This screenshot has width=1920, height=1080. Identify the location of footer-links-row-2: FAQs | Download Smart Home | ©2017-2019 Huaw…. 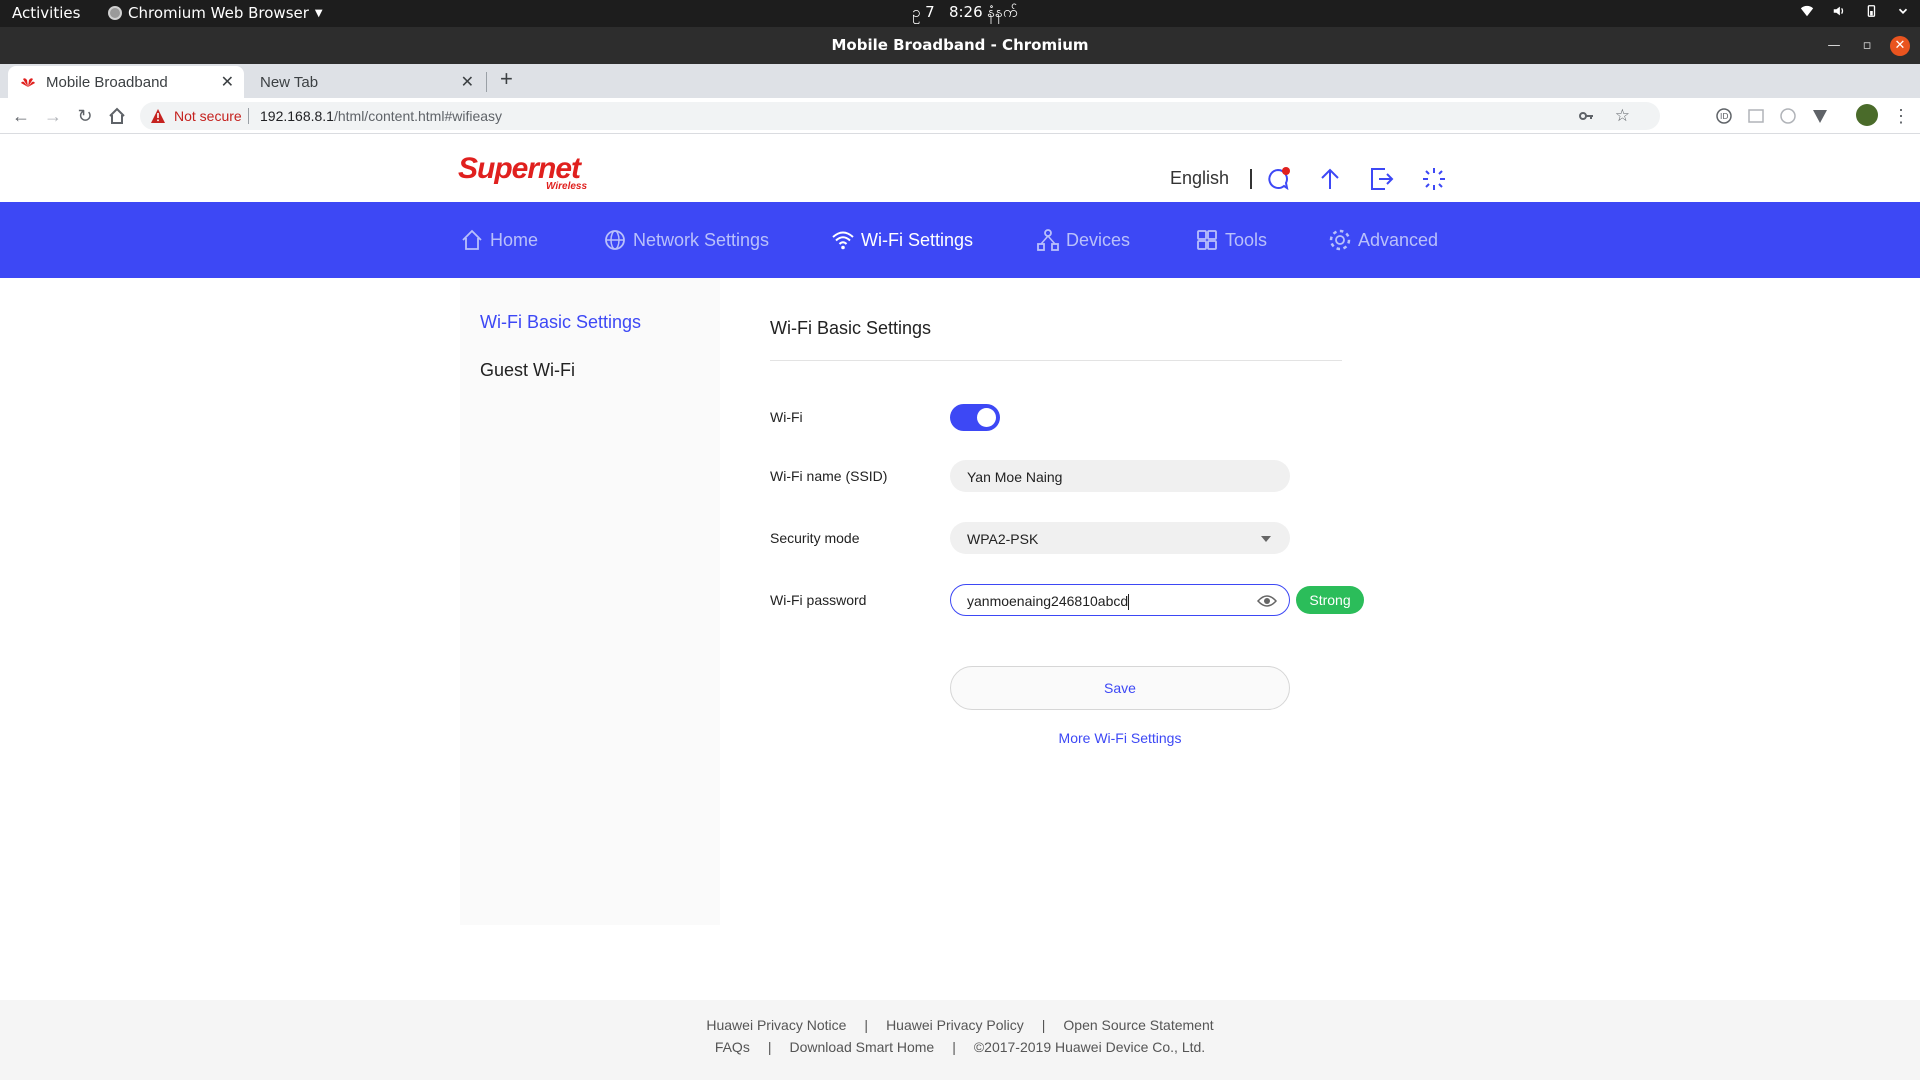
(960, 1047).